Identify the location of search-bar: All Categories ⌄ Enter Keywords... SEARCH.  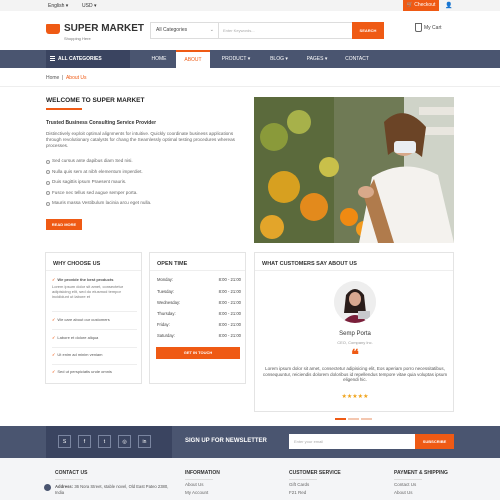
(267, 30).